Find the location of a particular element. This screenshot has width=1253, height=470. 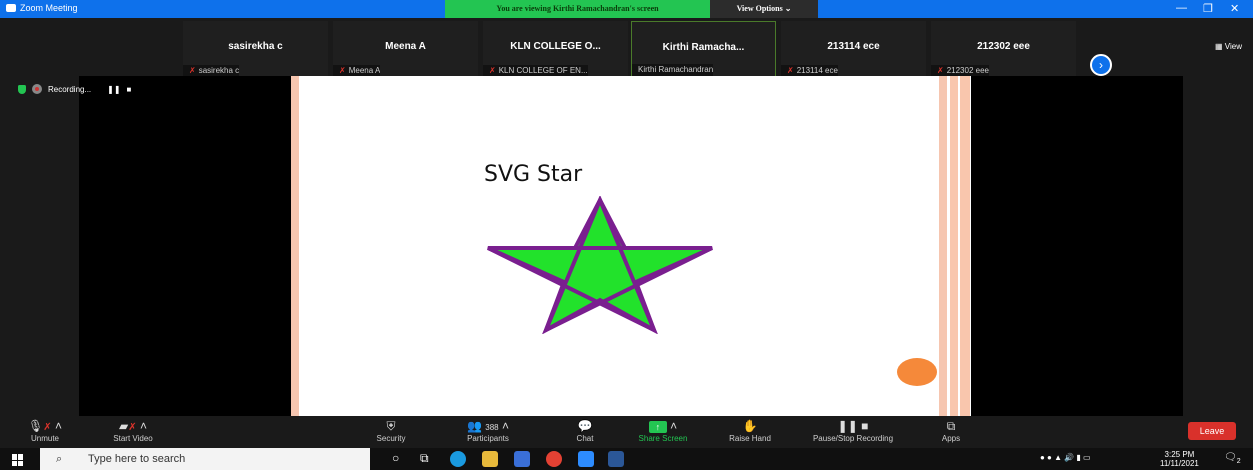

share-screen-button: ↑ ˄ Share Screen is located at coordinates (663, 430).